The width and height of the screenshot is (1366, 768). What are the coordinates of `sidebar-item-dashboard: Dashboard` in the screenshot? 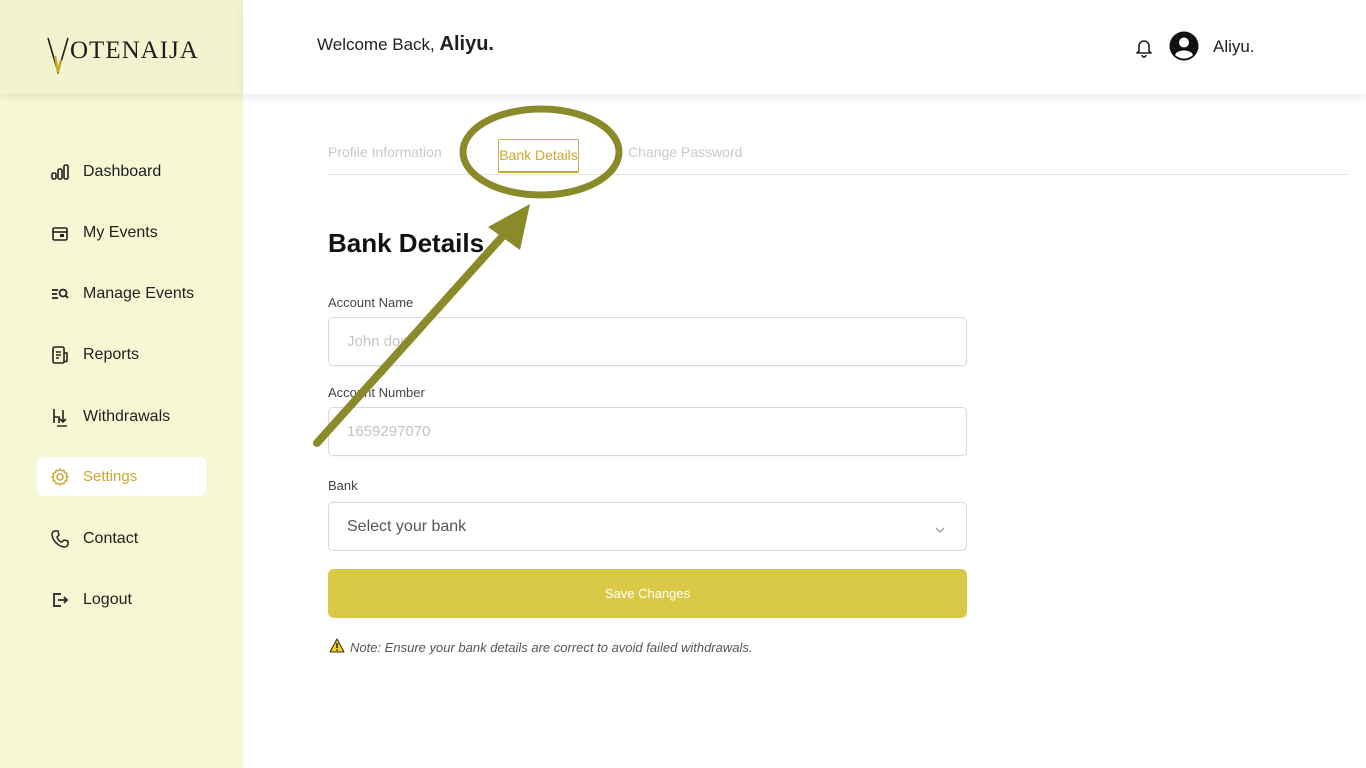 It's located at (121, 171).